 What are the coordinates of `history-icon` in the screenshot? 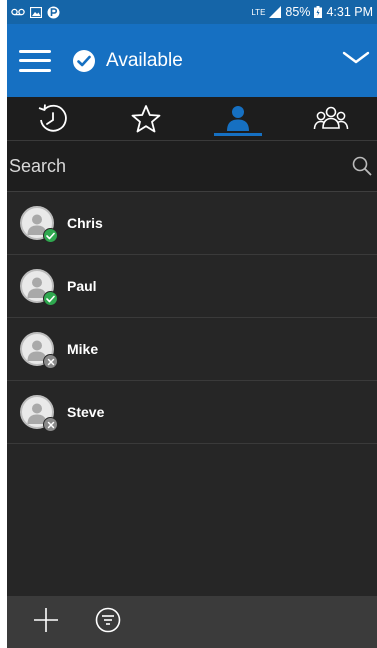 It's located at (53, 117).